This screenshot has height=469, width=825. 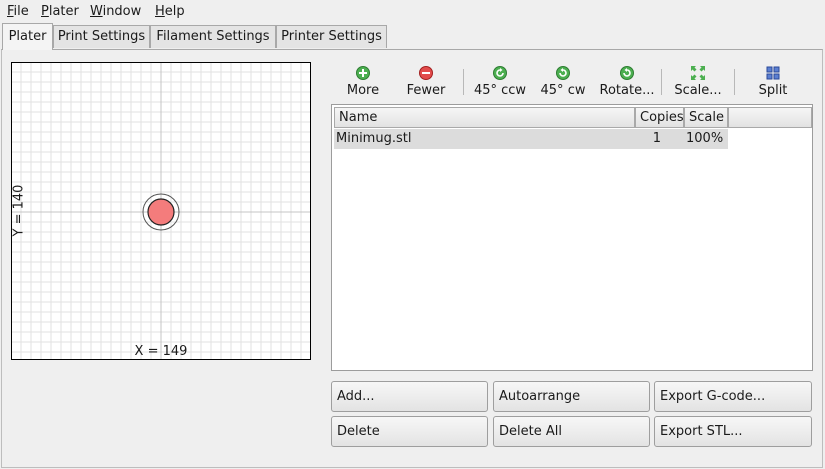 I want to click on column-header-copies: Copies, so click(x=659, y=117).